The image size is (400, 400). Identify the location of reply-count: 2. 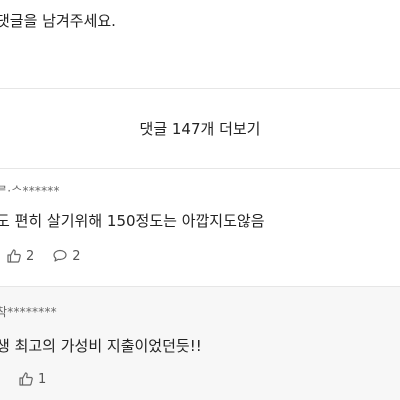
(76, 256).